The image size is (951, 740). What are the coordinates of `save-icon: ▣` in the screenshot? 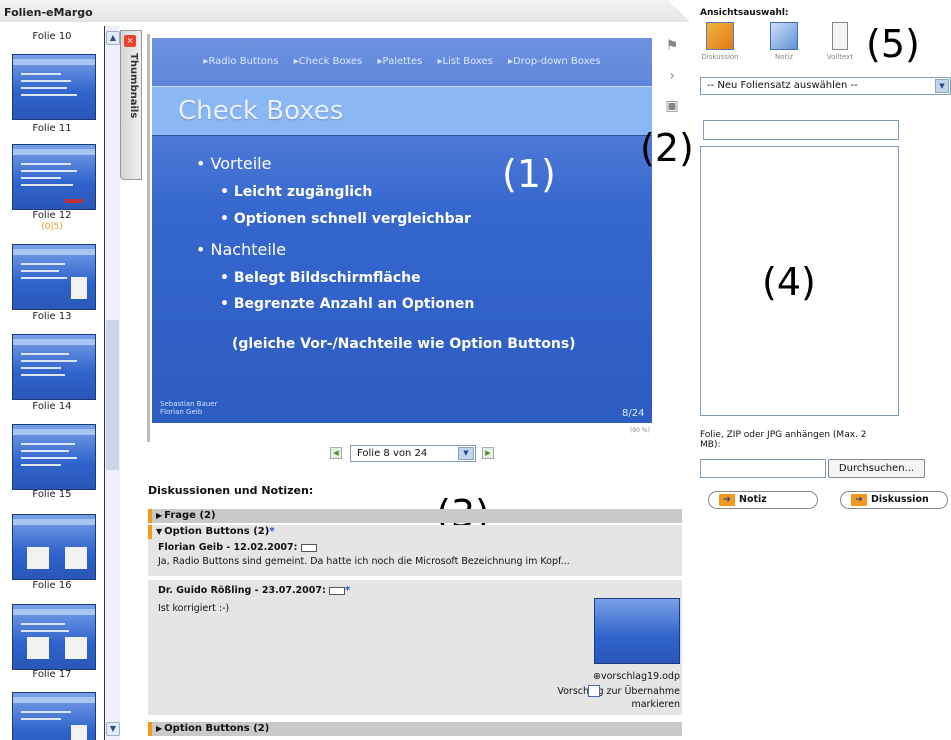 It's located at (672, 106).